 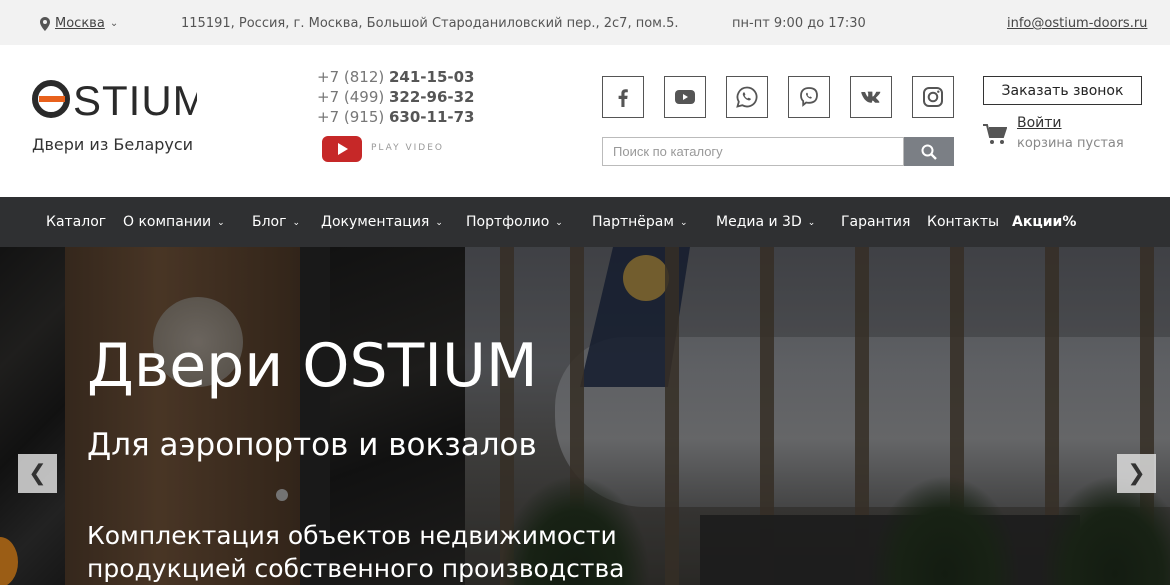 What do you see at coordinates (396, 117) in the screenshot?
I see `phone-number: +7 (915) 630-11-73` at bounding box center [396, 117].